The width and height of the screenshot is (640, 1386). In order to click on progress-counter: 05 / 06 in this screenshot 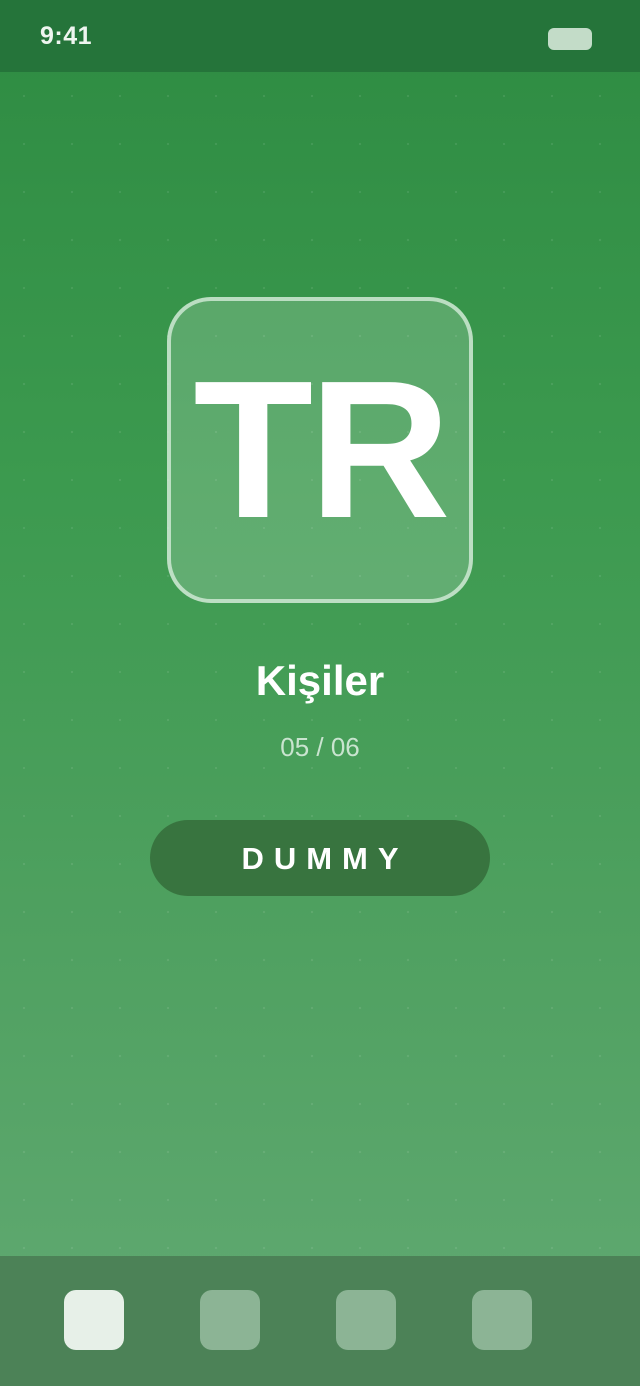, I will do `click(320, 747)`.